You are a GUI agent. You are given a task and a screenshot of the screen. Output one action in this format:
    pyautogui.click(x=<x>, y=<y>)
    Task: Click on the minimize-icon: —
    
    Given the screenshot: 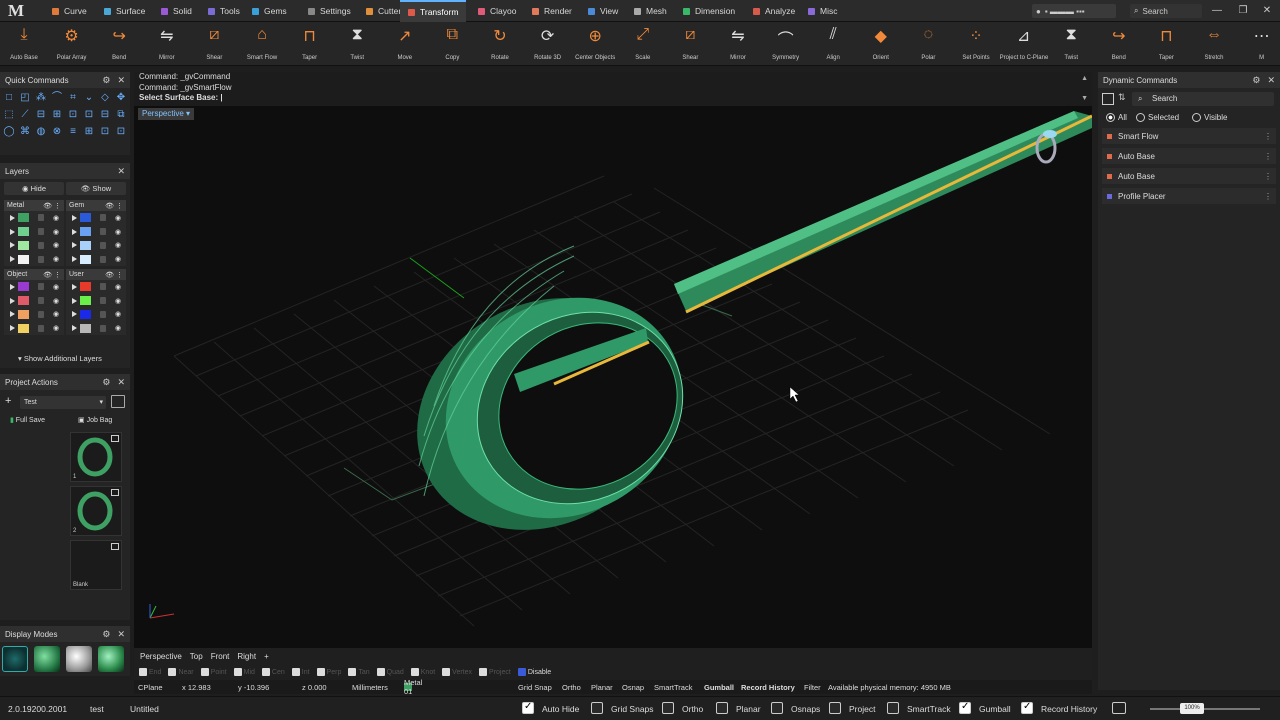 What is the action you would take?
    pyautogui.click(x=1217, y=11)
    